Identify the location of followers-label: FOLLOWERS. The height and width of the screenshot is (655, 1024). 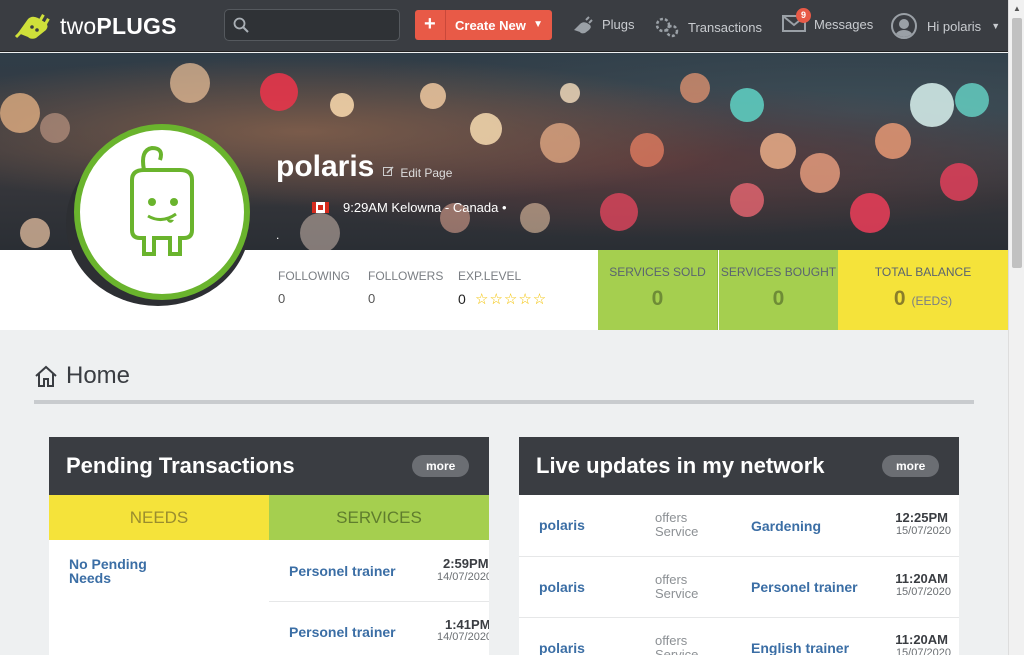
(406, 276).